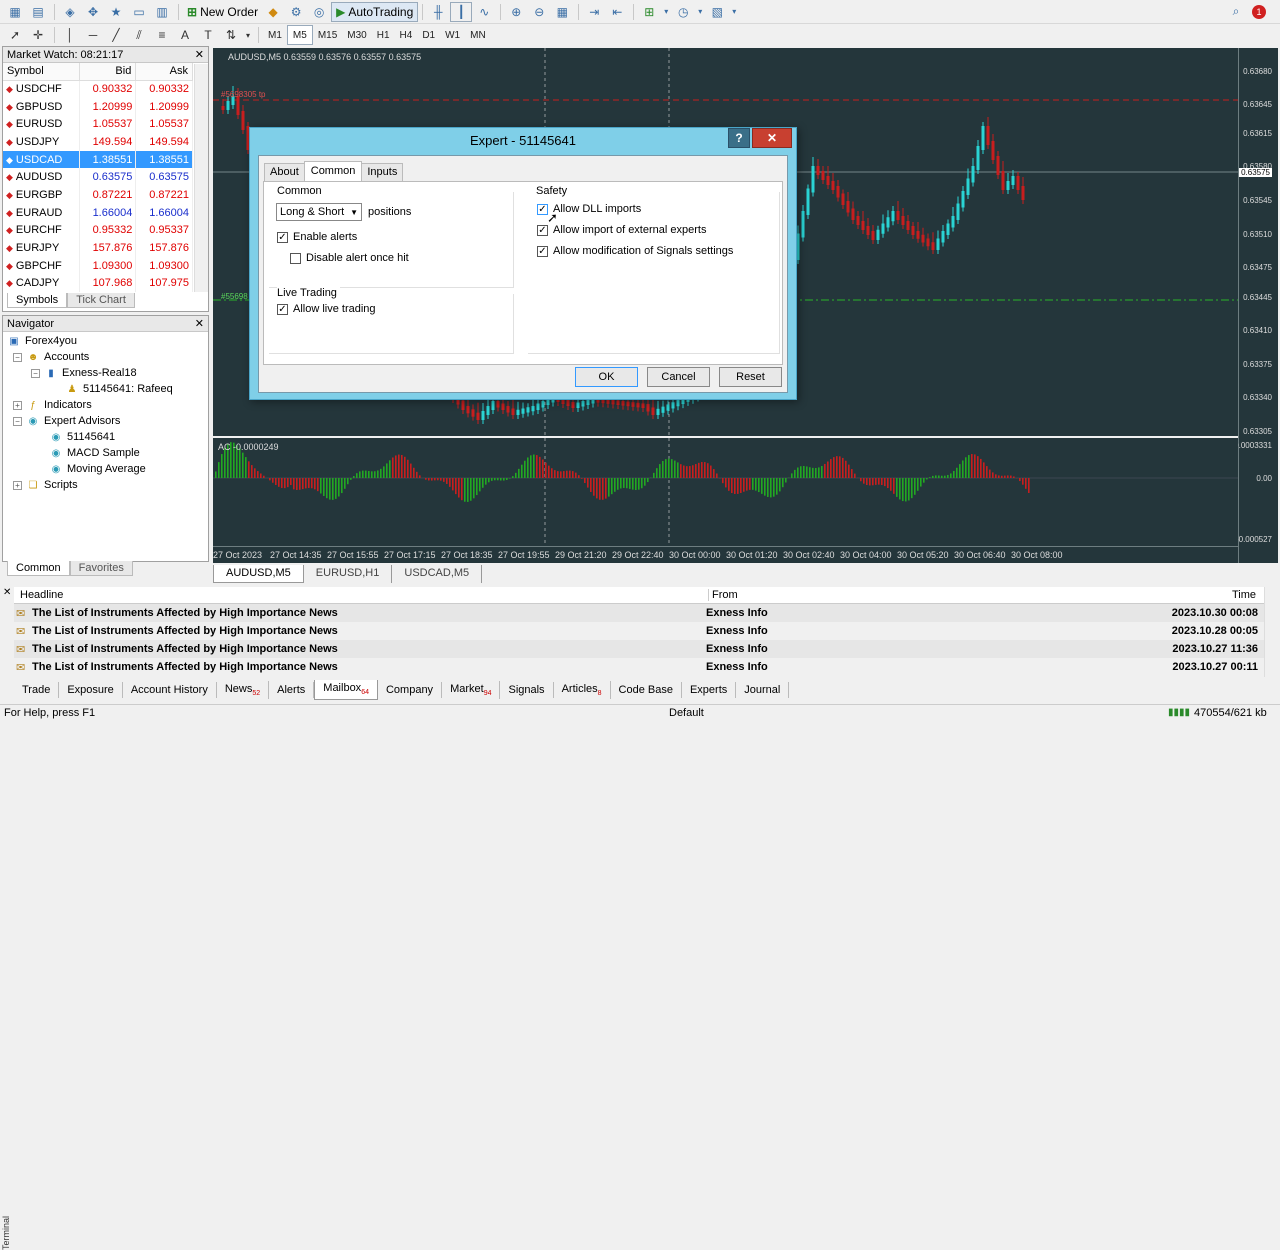 This screenshot has width=1280, height=1250. Describe the element at coordinates (723, 595) in the screenshot. I see `col-from: From` at that location.